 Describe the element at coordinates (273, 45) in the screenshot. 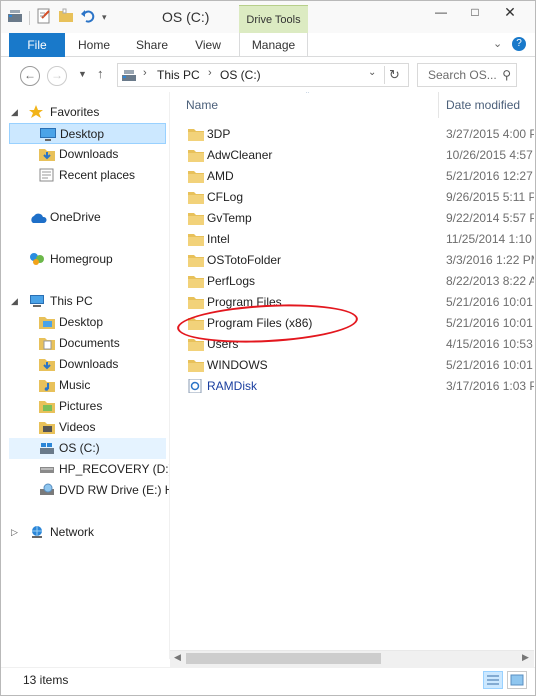

I see `tab-manage: Manage` at that location.